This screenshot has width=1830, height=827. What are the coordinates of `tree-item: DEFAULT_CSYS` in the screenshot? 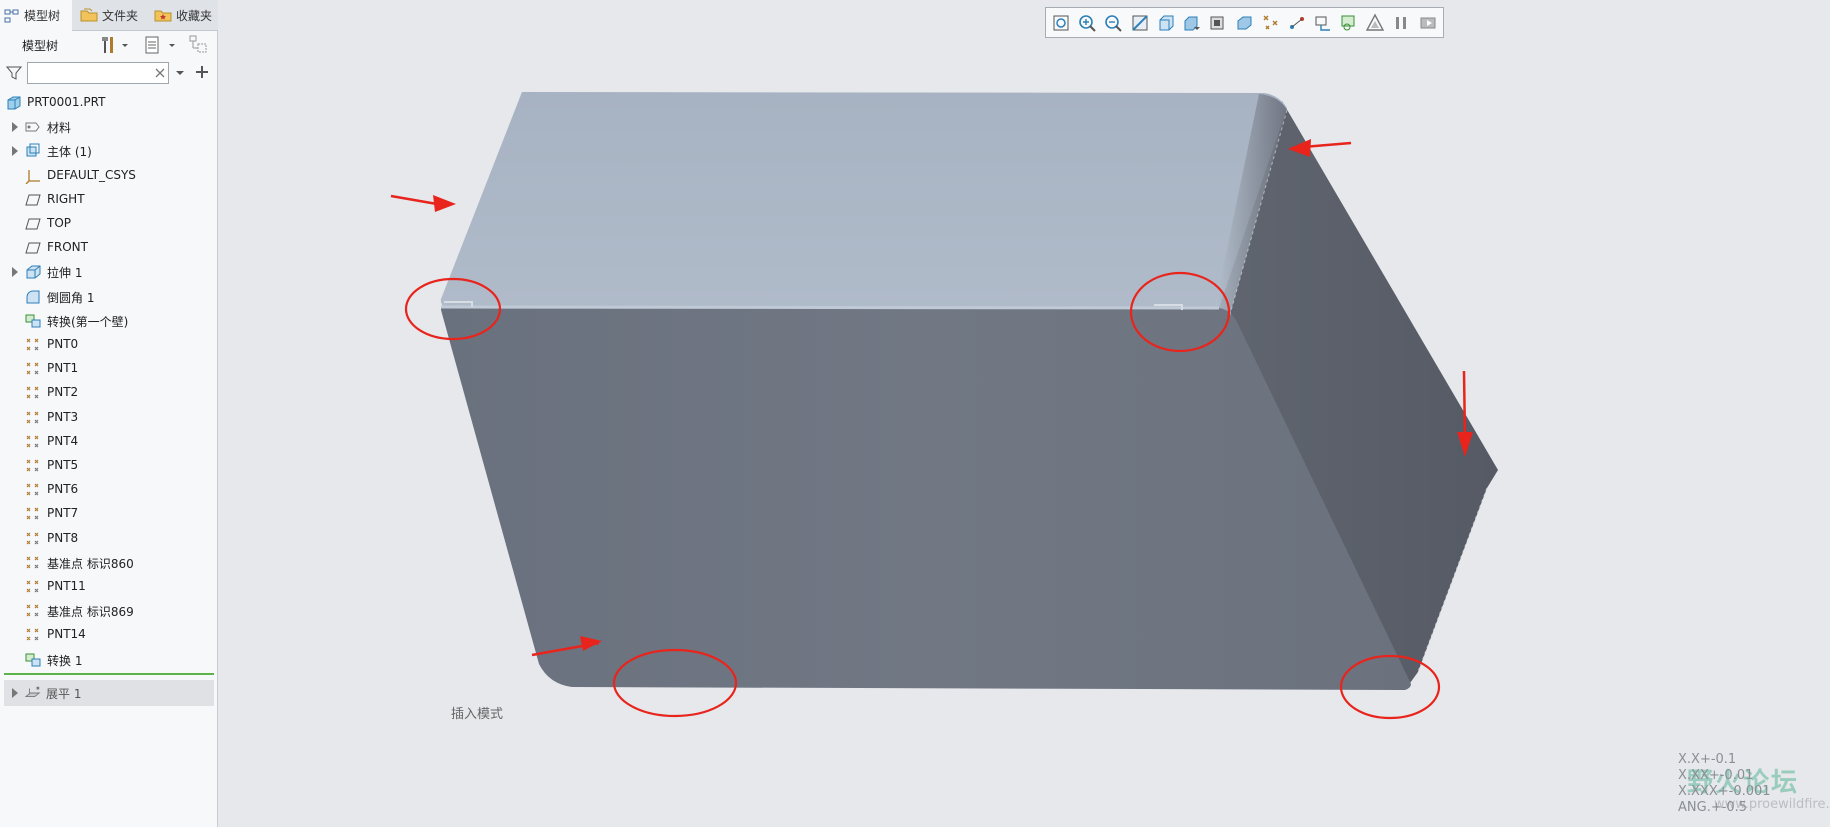 It's located at (108, 176).